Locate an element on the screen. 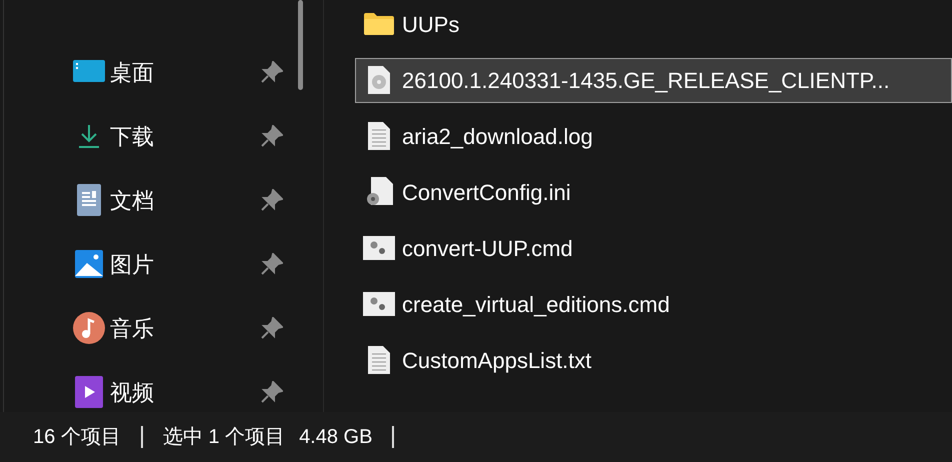 This screenshot has width=952, height=462. scrollbar-thumb is located at coordinates (300, 45).